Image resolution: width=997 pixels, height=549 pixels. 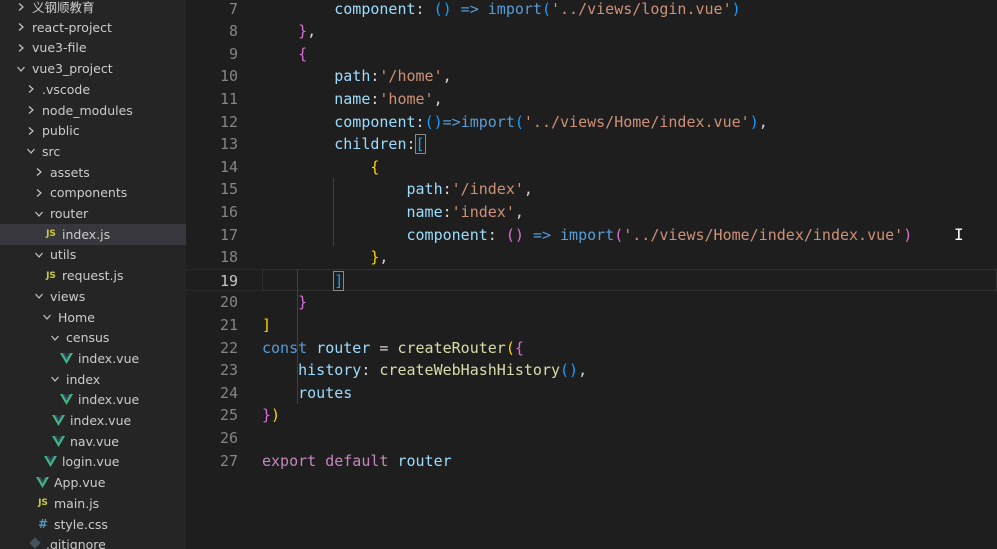 What do you see at coordinates (357, 461) in the screenshot?
I see `code-text: export default router` at bounding box center [357, 461].